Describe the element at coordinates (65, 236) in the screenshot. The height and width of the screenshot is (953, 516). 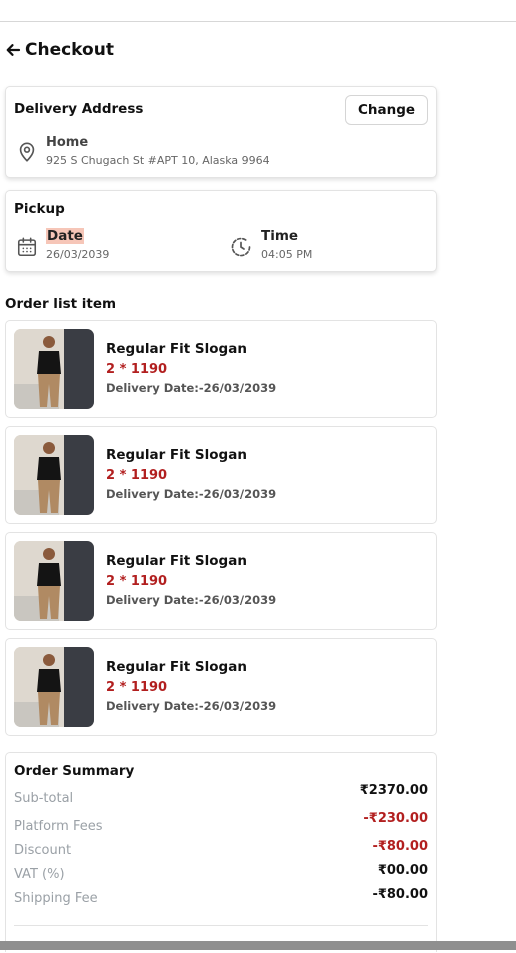
I see `pickup-date-label: Date` at that location.